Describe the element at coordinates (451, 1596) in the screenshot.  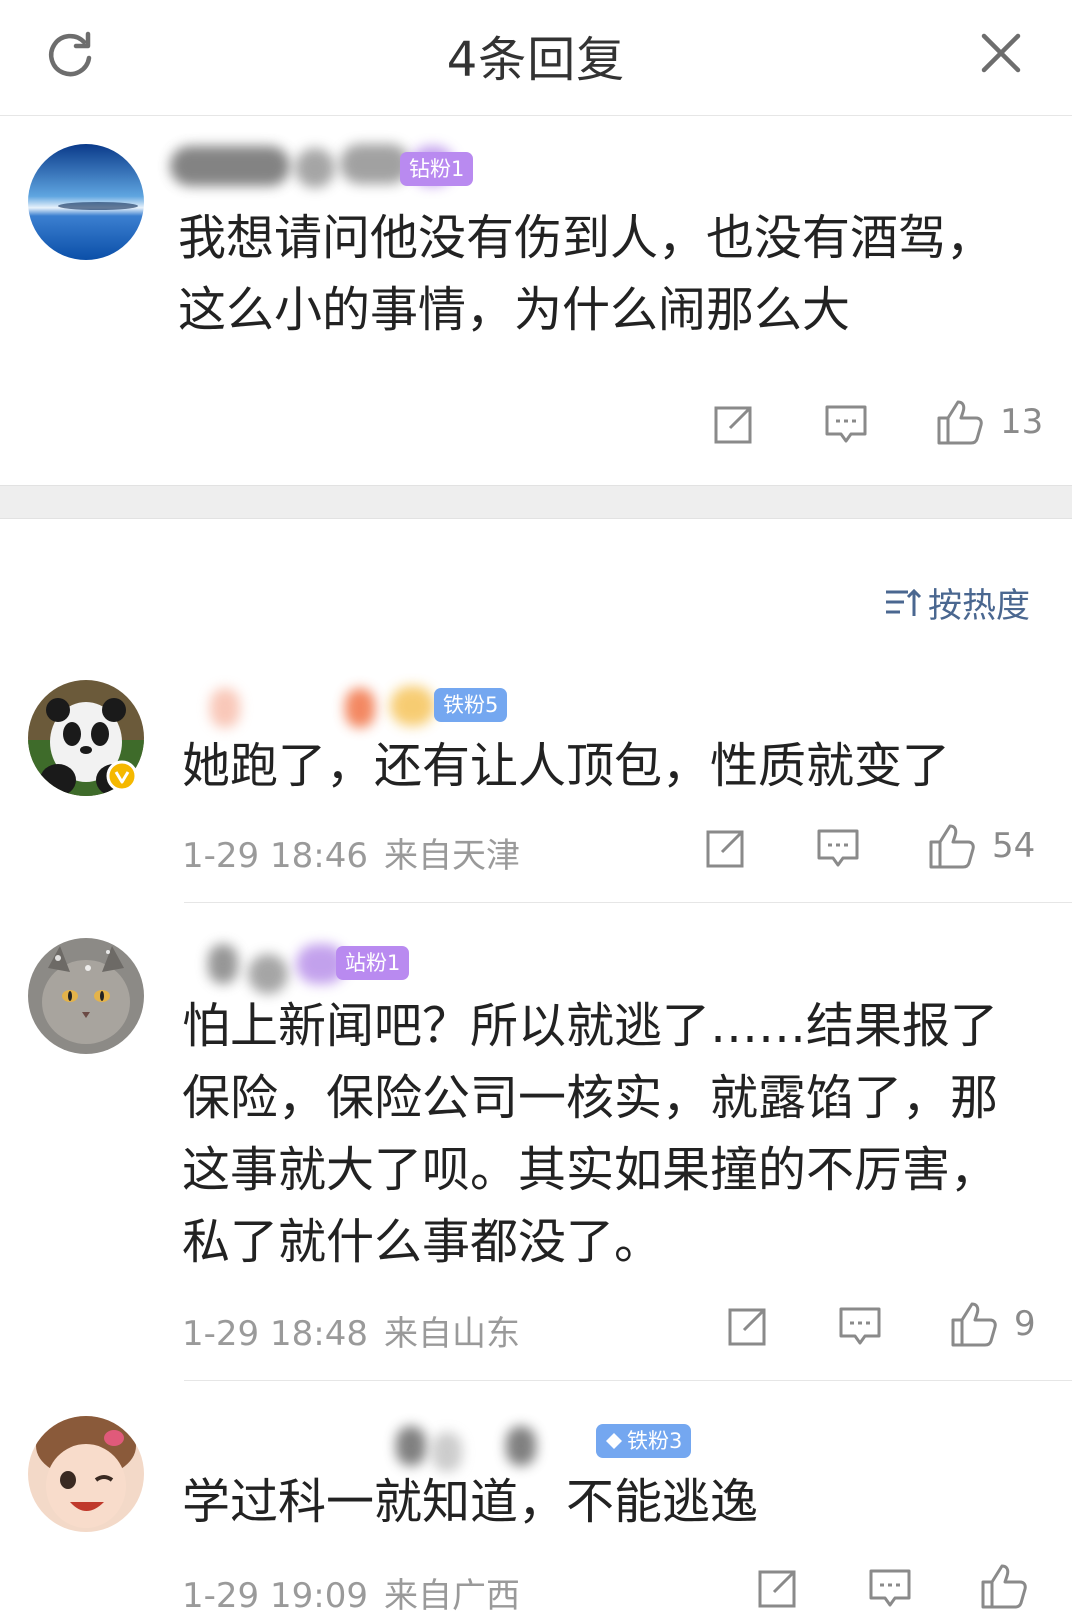
I see `location: 来自广西` at that location.